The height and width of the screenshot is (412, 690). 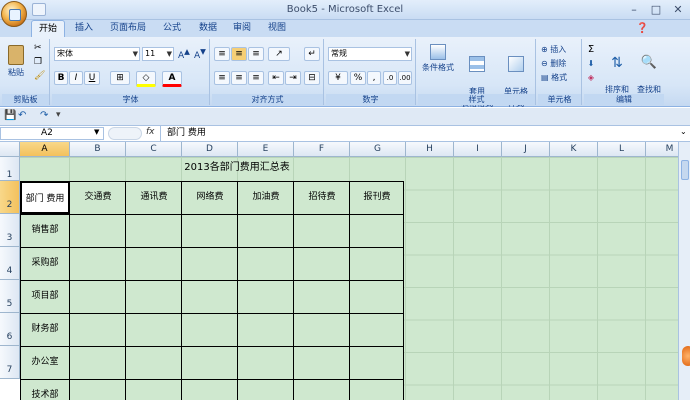 What do you see at coordinates (14, 14) in the screenshot?
I see `office-button` at bounding box center [14, 14].